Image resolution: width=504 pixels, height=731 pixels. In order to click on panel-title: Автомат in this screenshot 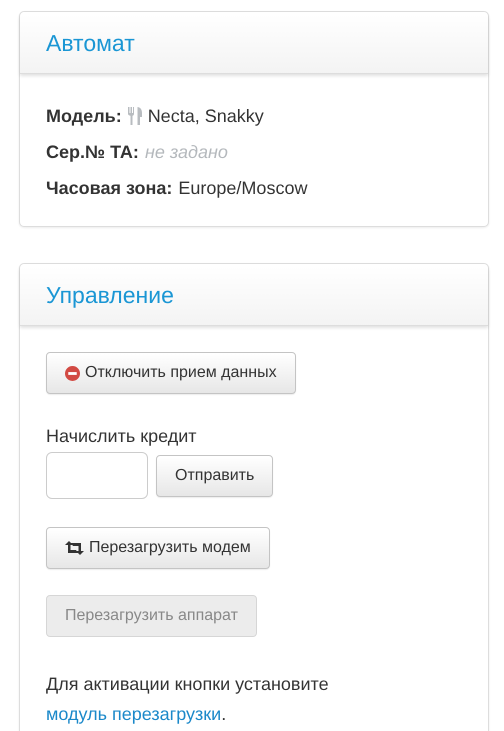, I will do `click(91, 43)`.